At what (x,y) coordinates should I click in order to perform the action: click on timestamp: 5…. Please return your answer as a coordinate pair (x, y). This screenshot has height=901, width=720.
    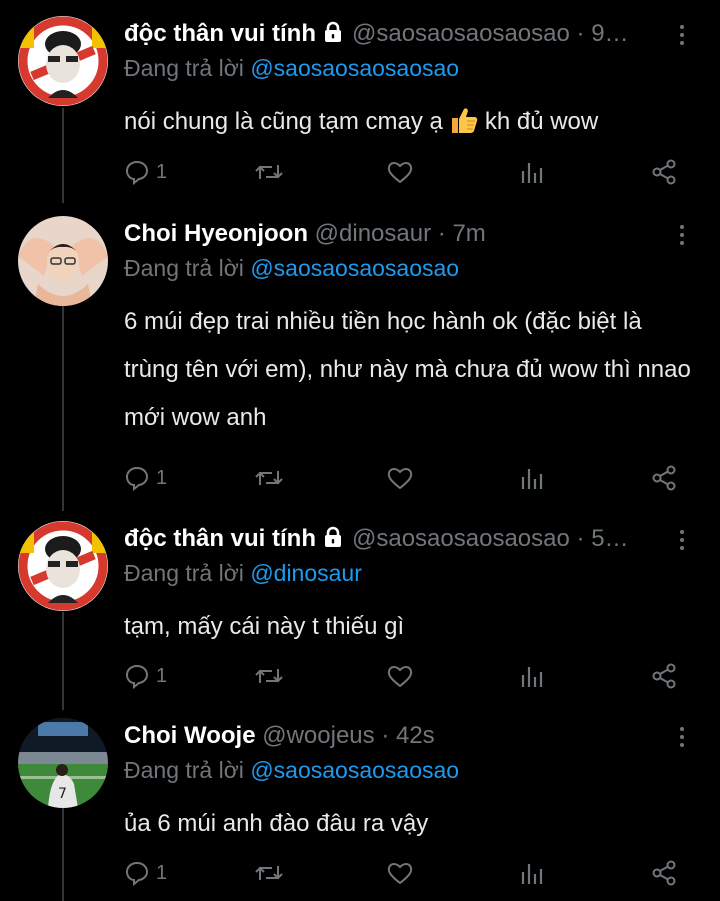
    Looking at the image, I should click on (609, 538).